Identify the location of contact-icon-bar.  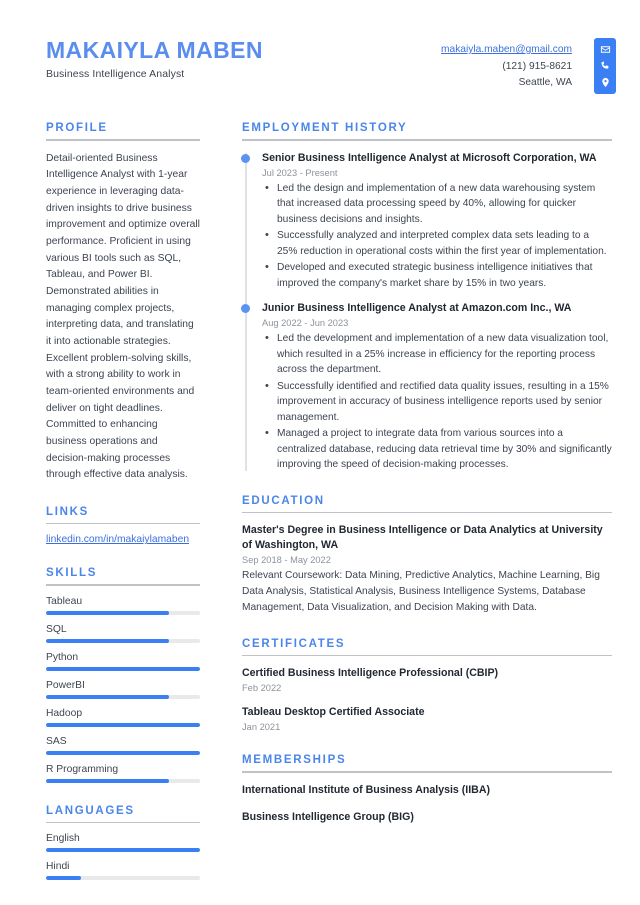
(605, 66).